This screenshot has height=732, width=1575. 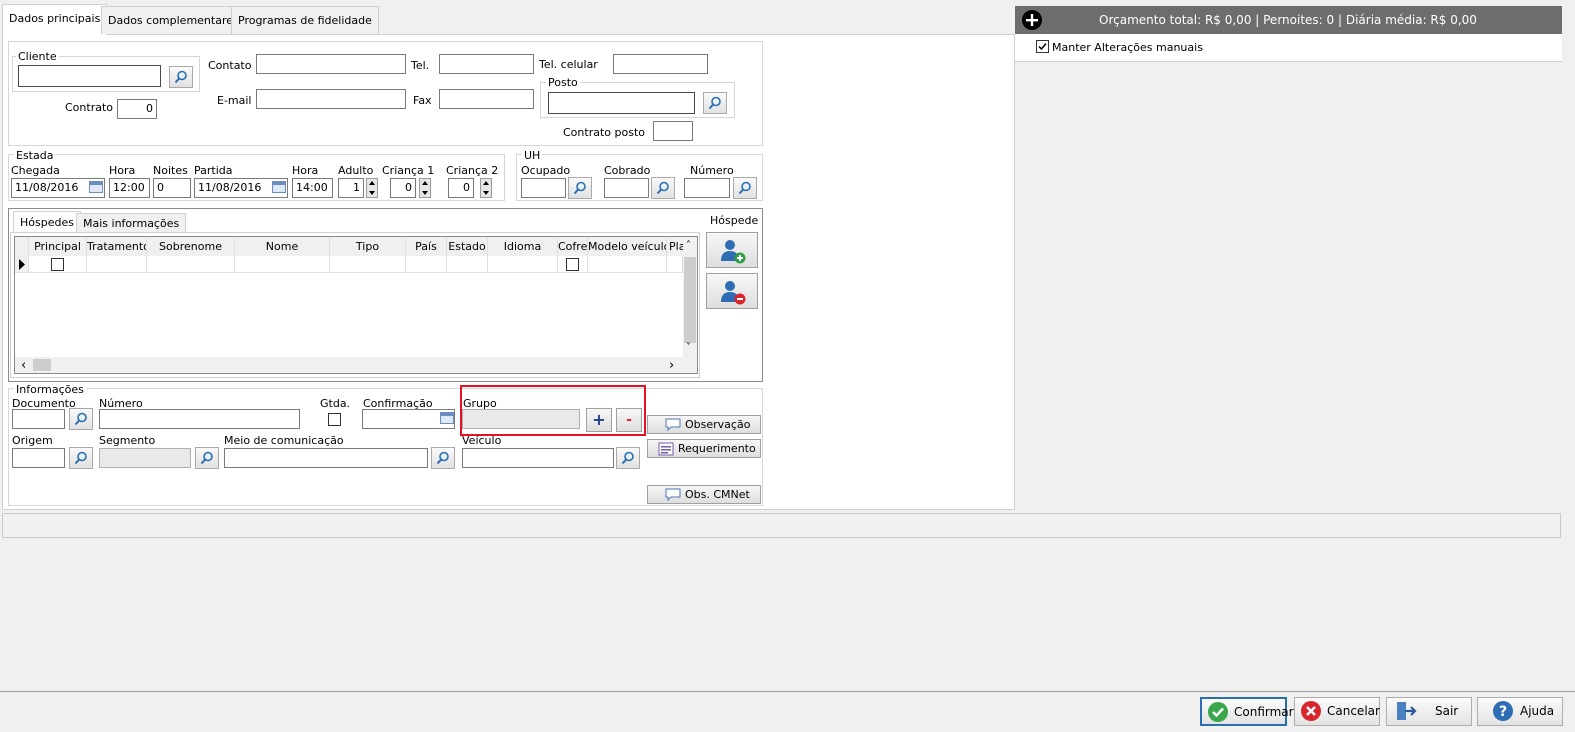 I want to click on scroll-right-icon: ›, so click(x=671, y=365).